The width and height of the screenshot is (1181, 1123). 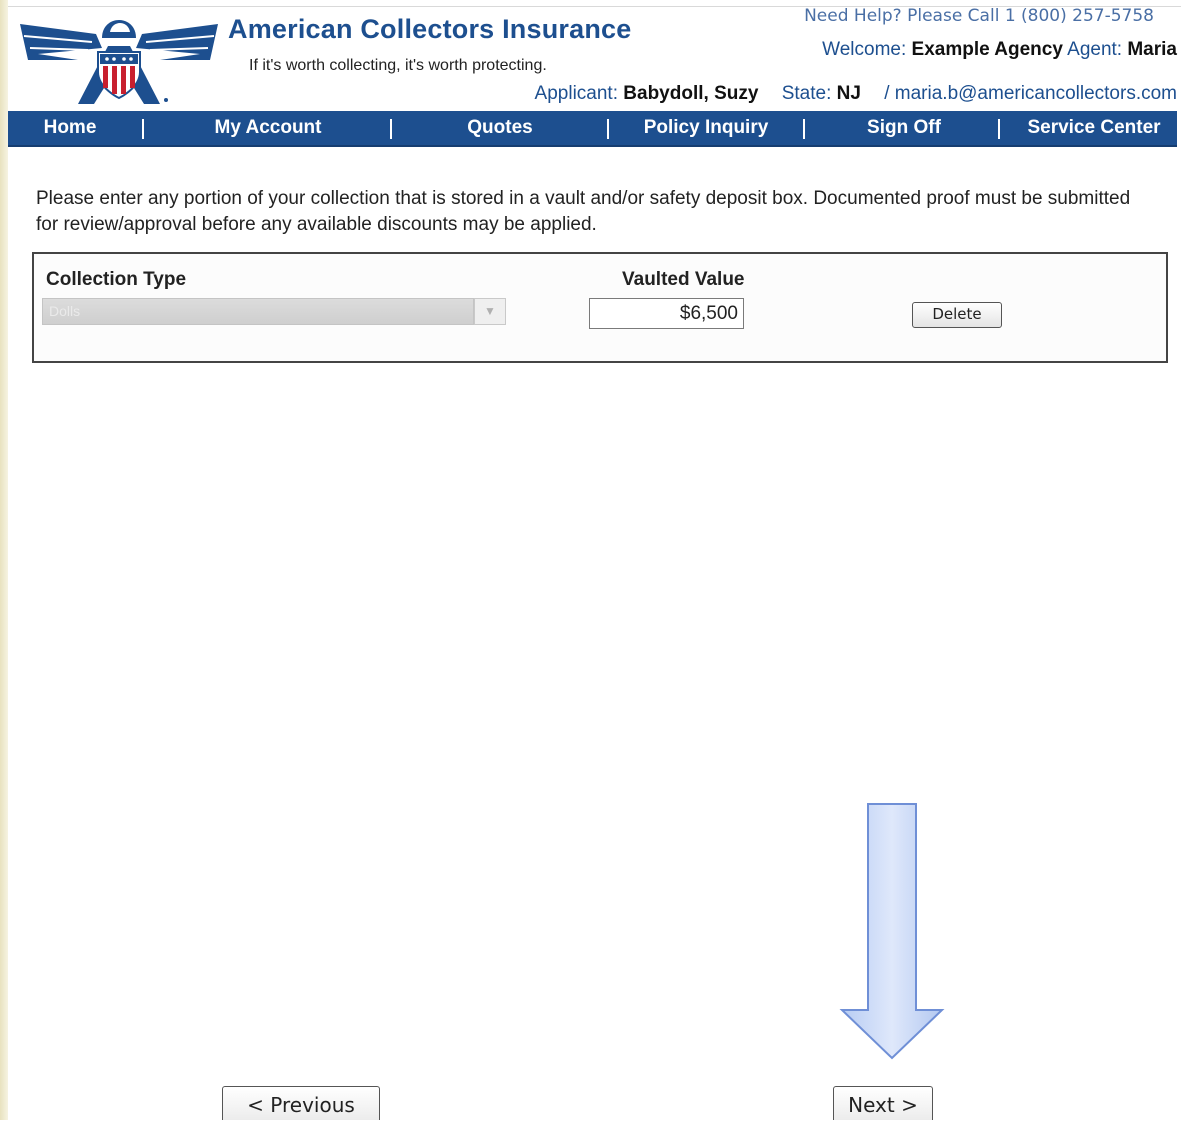 What do you see at coordinates (1152, 49) in the screenshot?
I see `agent-name: Maria` at bounding box center [1152, 49].